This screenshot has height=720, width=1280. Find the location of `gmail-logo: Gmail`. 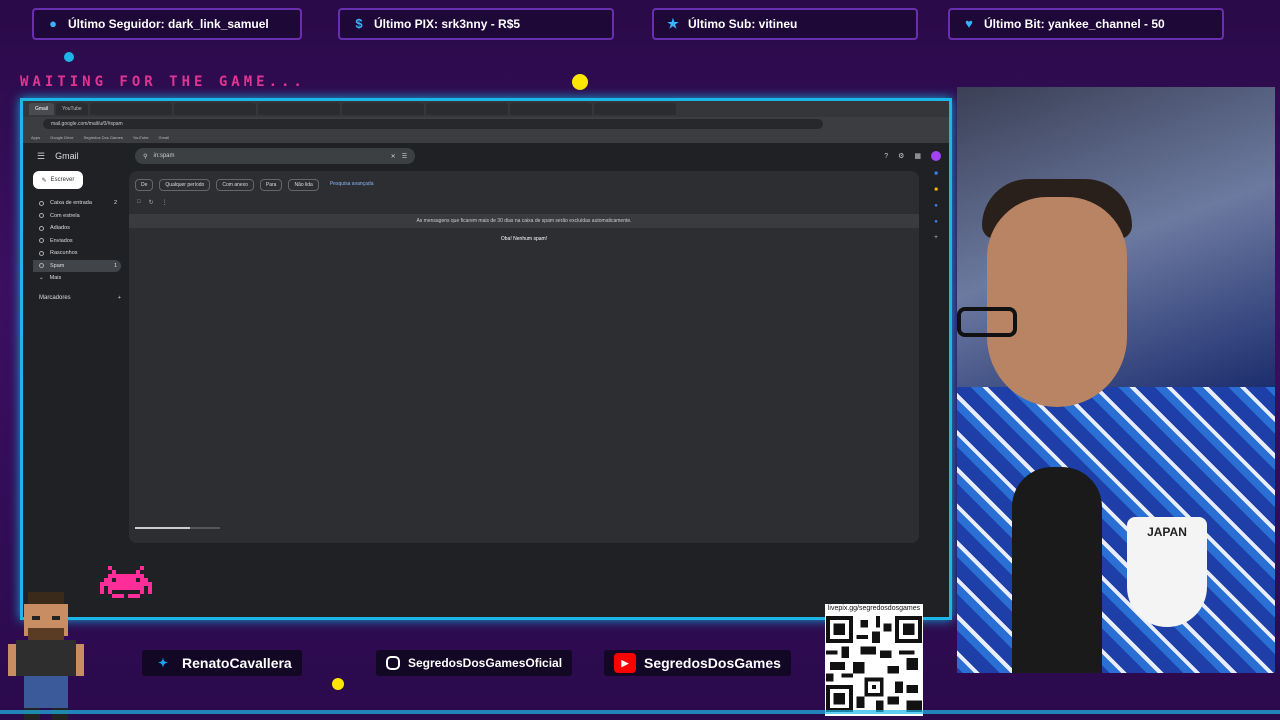

gmail-logo: Gmail is located at coordinates (90, 156).